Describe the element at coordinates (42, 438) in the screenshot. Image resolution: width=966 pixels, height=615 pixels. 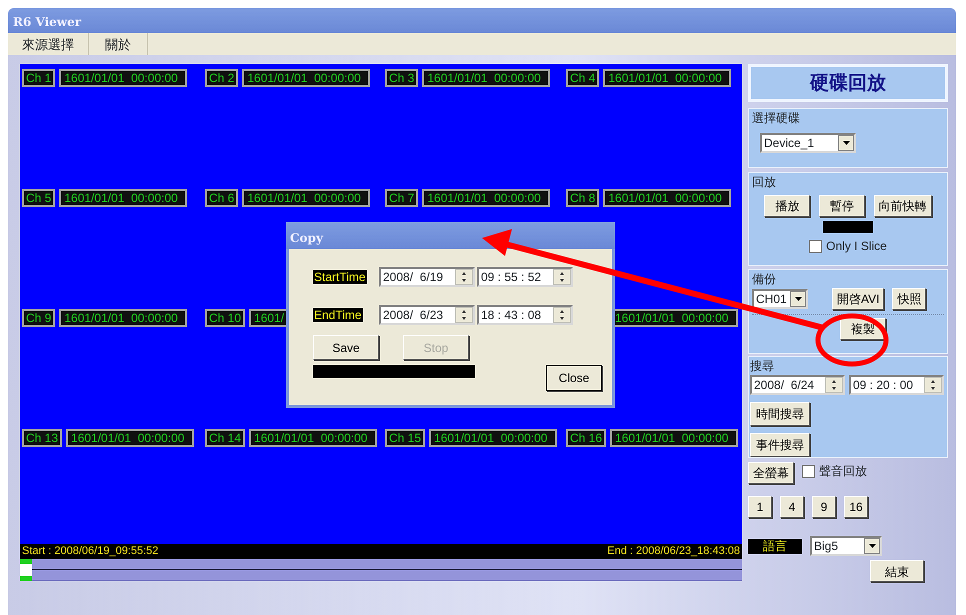
I see `channel-label: Ch 13` at that location.